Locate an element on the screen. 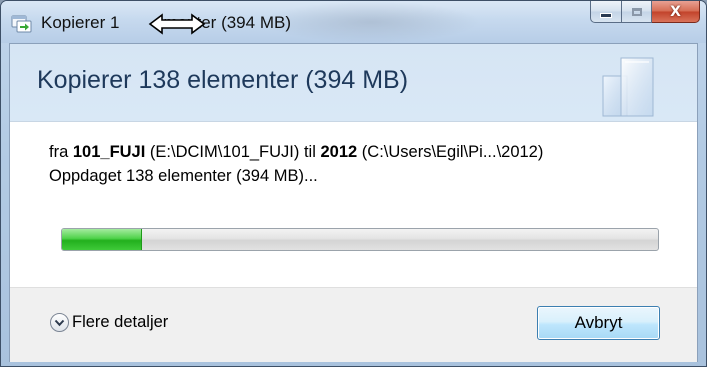 Image resolution: width=707 pixels, height=367 pixels. cancel-button: Avbryt is located at coordinates (598, 323).